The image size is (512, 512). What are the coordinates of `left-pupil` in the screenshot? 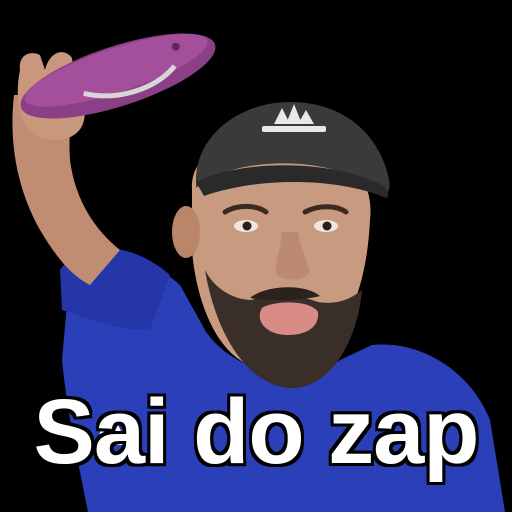 It's located at (247, 226).